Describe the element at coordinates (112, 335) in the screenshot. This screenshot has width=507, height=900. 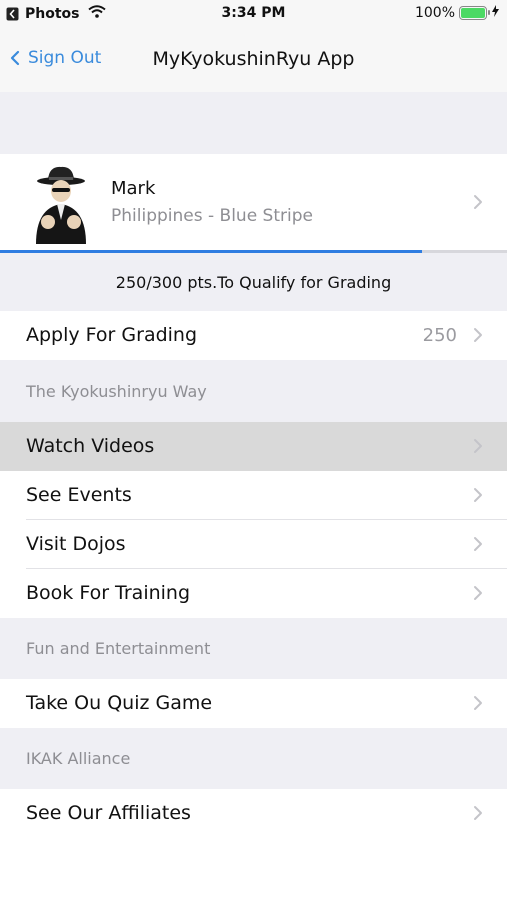
I see `apply-for-grading-label: Apply For Grading` at that location.